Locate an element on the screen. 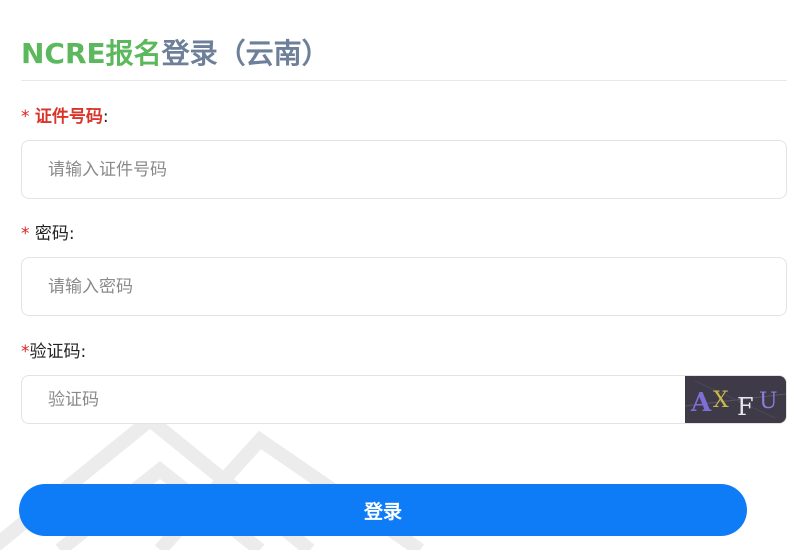  title-suffix: 登录（云南） is located at coordinates (245, 53).